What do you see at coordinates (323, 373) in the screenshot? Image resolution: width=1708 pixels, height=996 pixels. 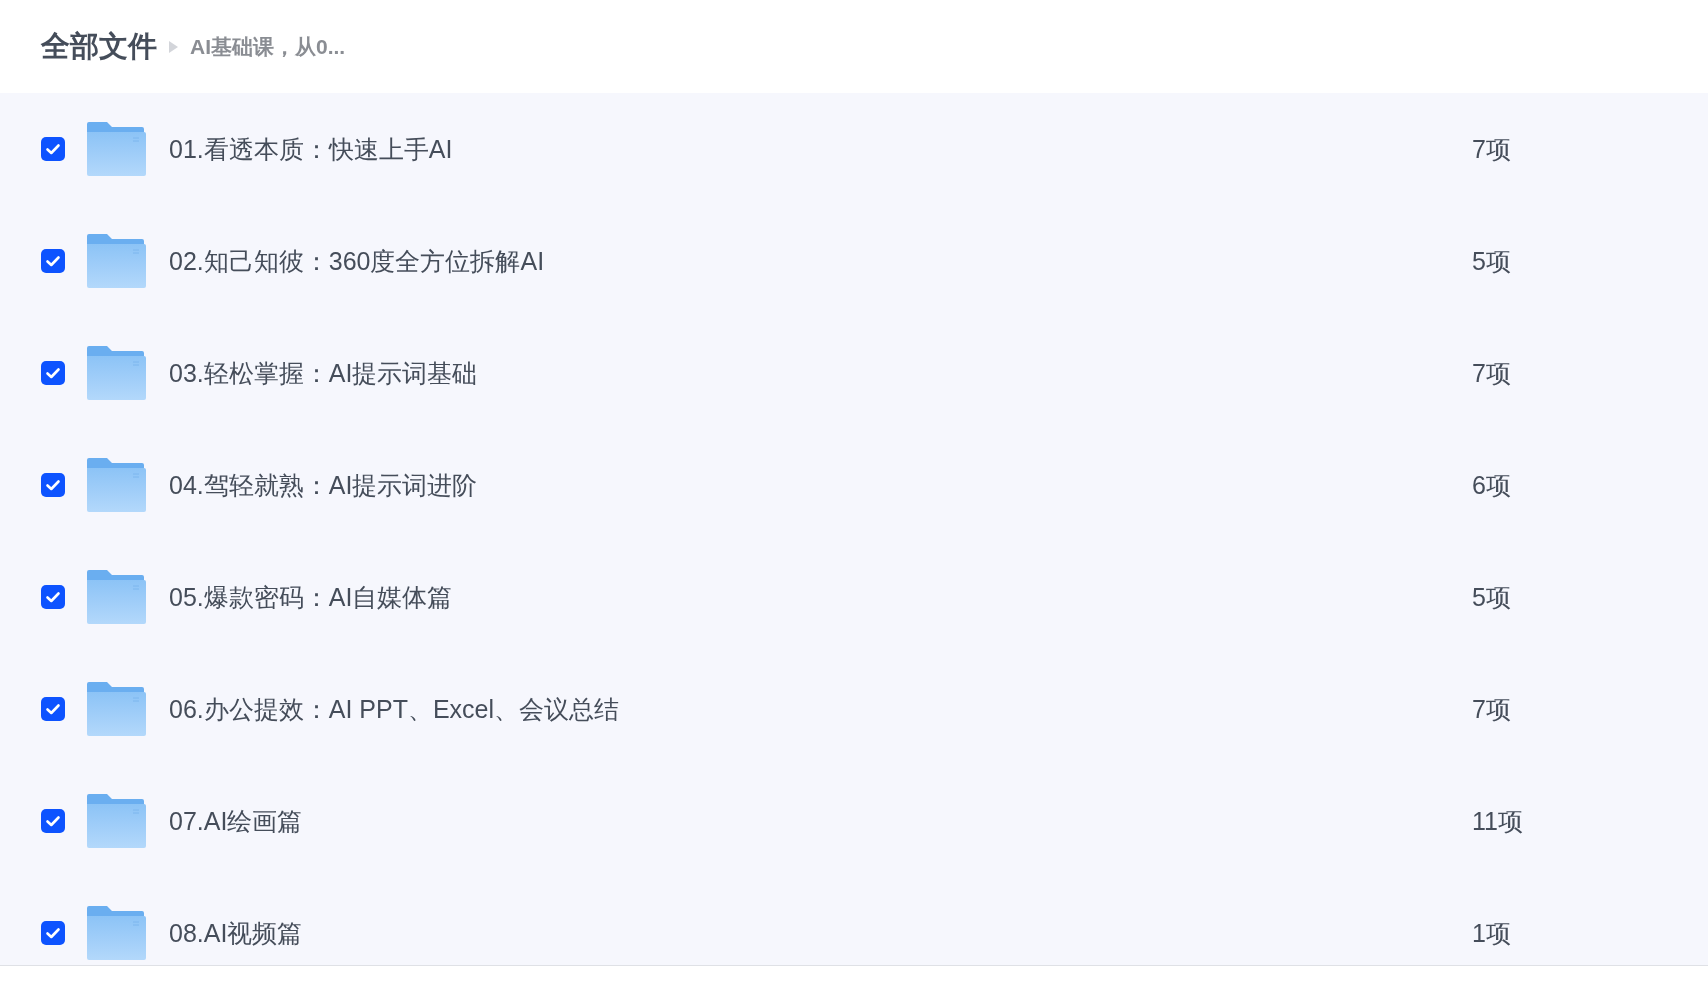 I see `folder-name: 03.轻松掌握：AI提示词基础` at bounding box center [323, 373].